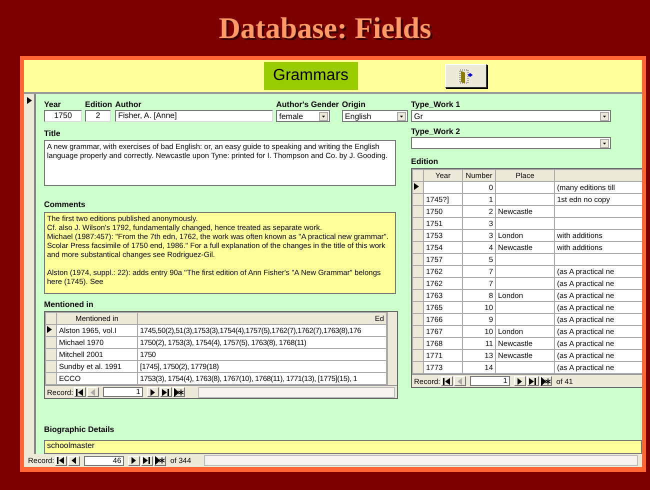  I want to click on gender-dropdown: female, so click(303, 116).